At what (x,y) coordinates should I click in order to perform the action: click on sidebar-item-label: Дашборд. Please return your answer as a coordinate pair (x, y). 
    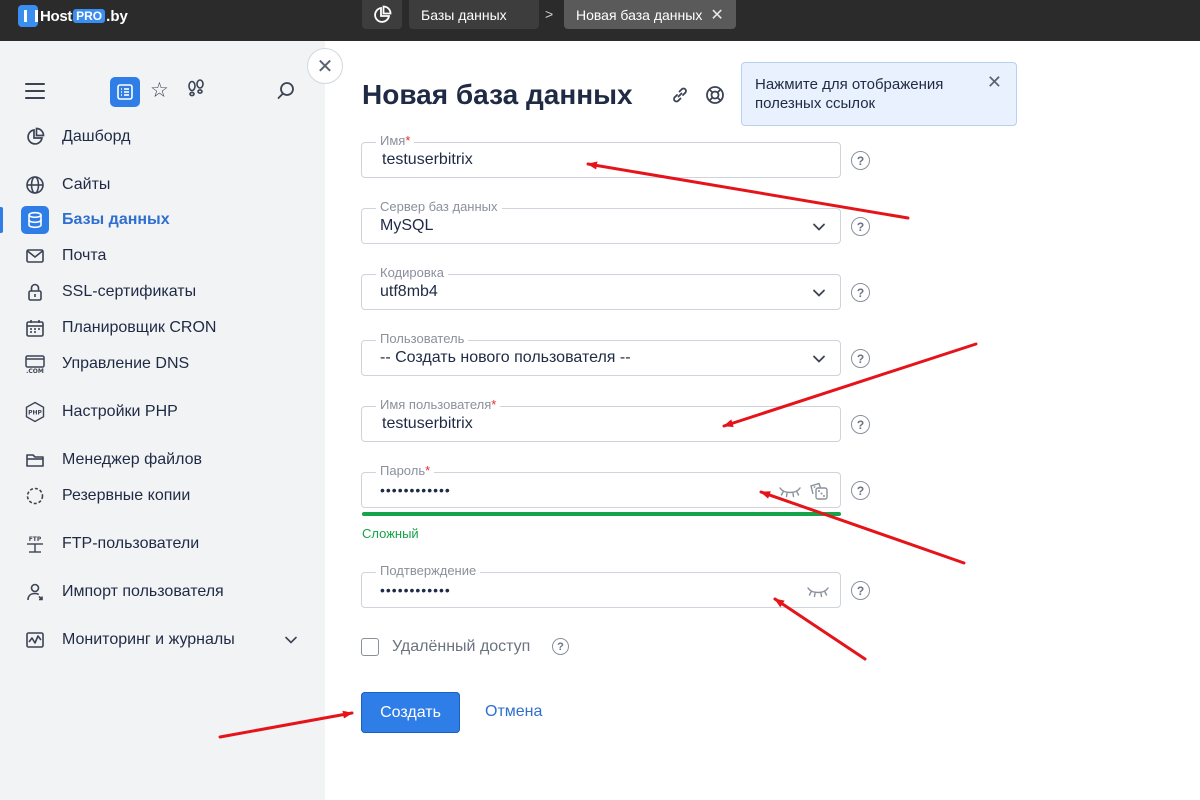
    Looking at the image, I should click on (96, 136).